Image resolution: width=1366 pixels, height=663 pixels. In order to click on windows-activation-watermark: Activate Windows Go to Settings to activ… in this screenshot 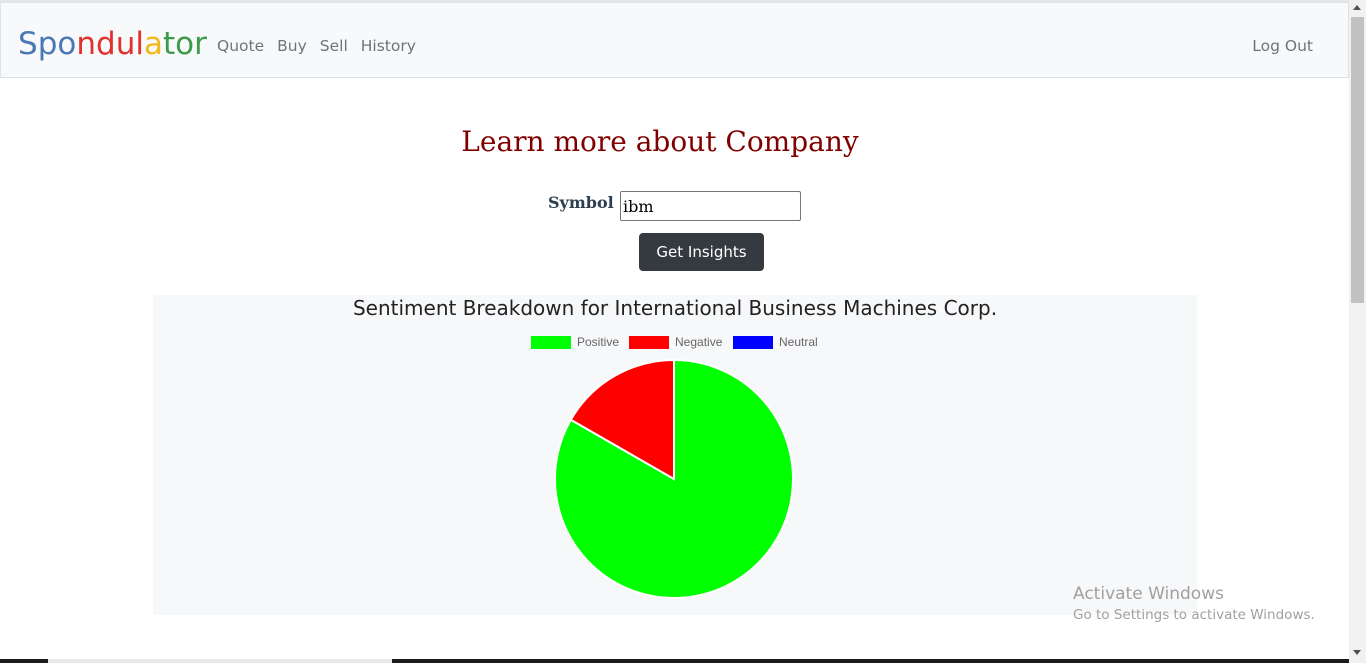, I will do `click(1194, 604)`.